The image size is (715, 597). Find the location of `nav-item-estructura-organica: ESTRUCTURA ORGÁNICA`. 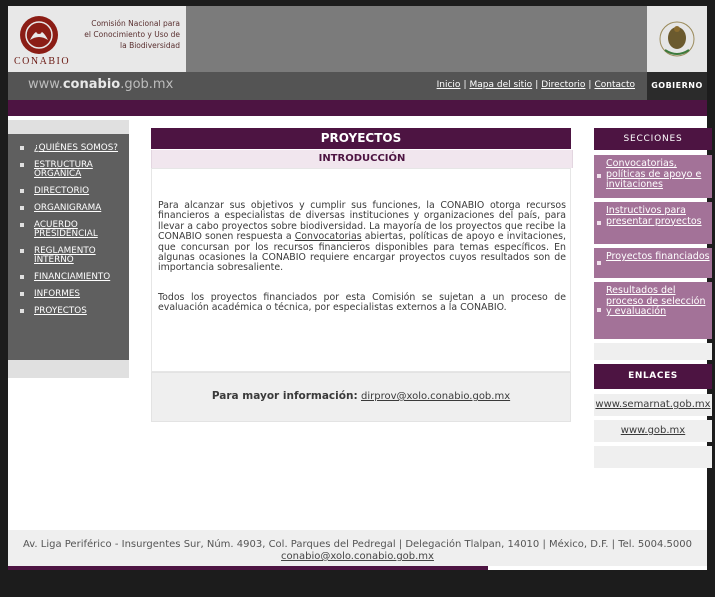

nav-item-estructura-organica: ESTRUCTURA ORGÁNICA is located at coordinates (68, 170).